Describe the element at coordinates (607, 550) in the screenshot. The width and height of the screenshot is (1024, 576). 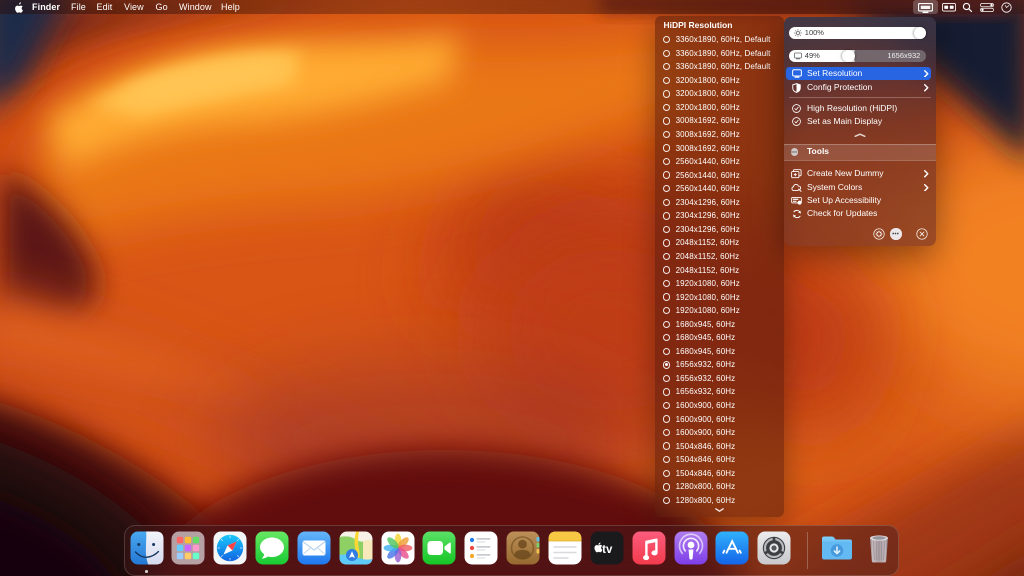
I see `svg-text: tv` at that location.